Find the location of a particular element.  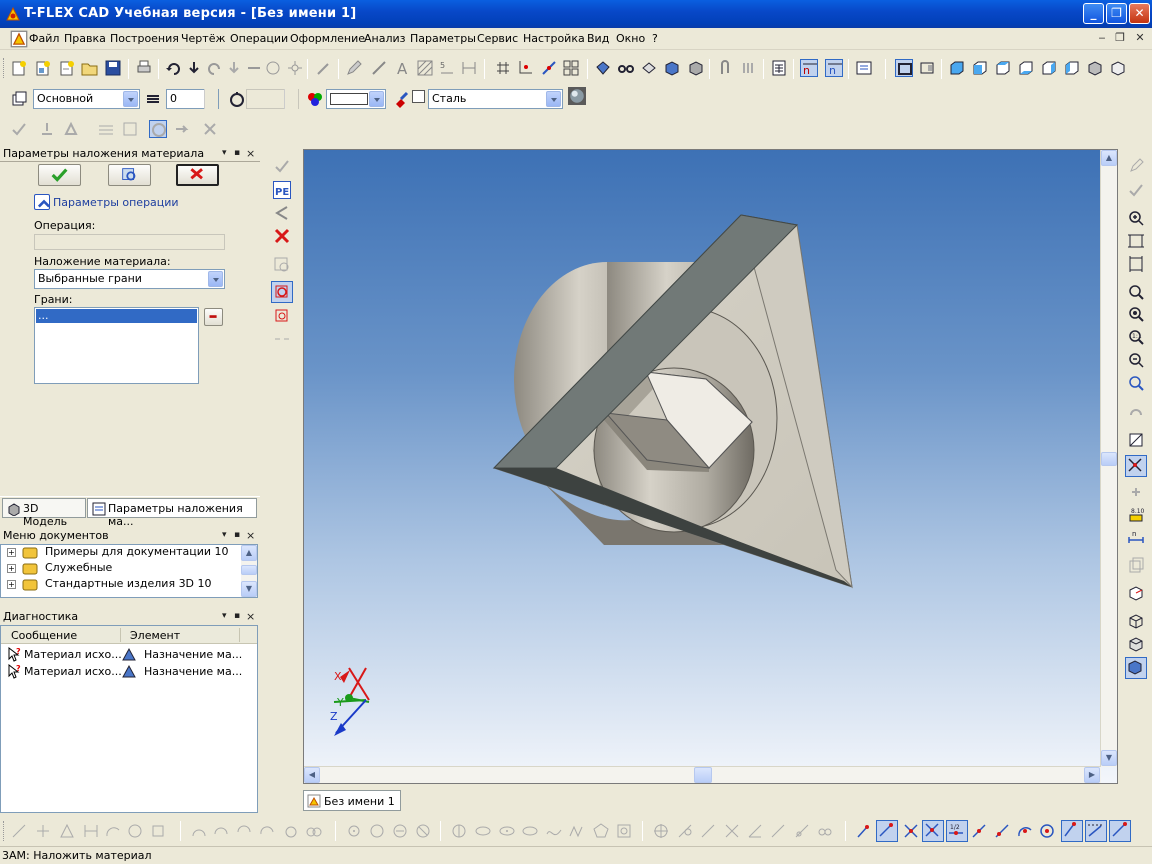

arc4-disabled-icon is located at coordinates (244, 831).